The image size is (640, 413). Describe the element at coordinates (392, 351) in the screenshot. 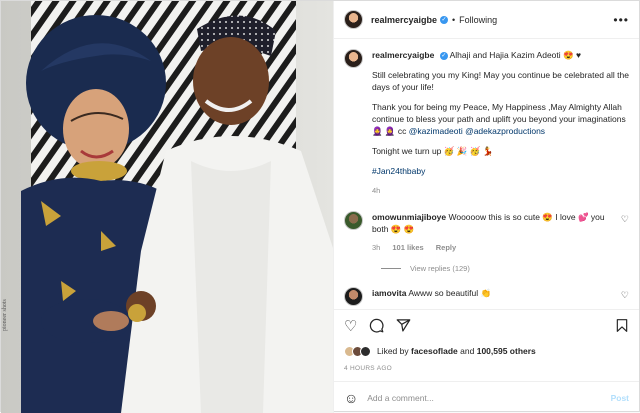

I see `likes-prefix: Liked by` at that location.